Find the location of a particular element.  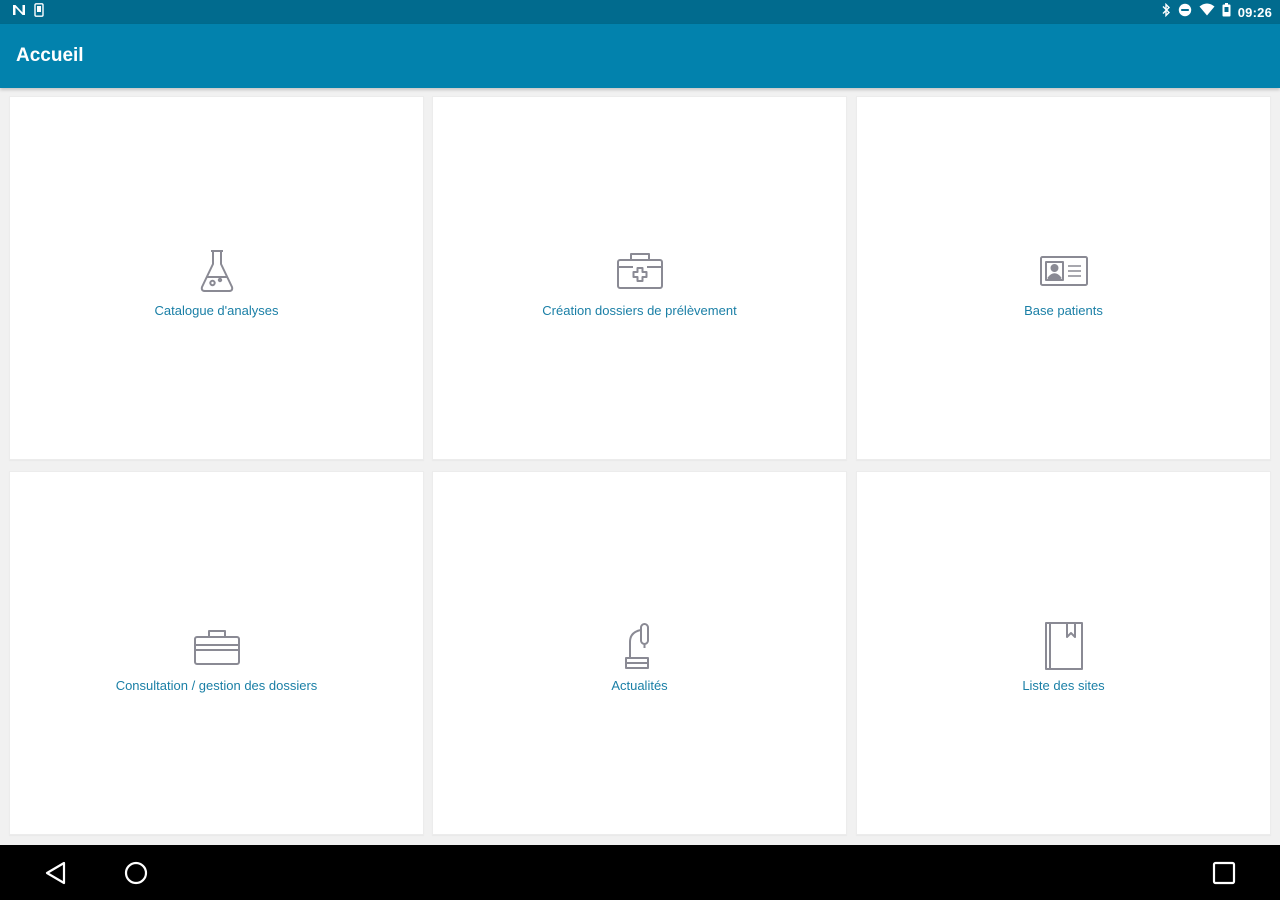

wifi-icon is located at coordinates (1207, 12).